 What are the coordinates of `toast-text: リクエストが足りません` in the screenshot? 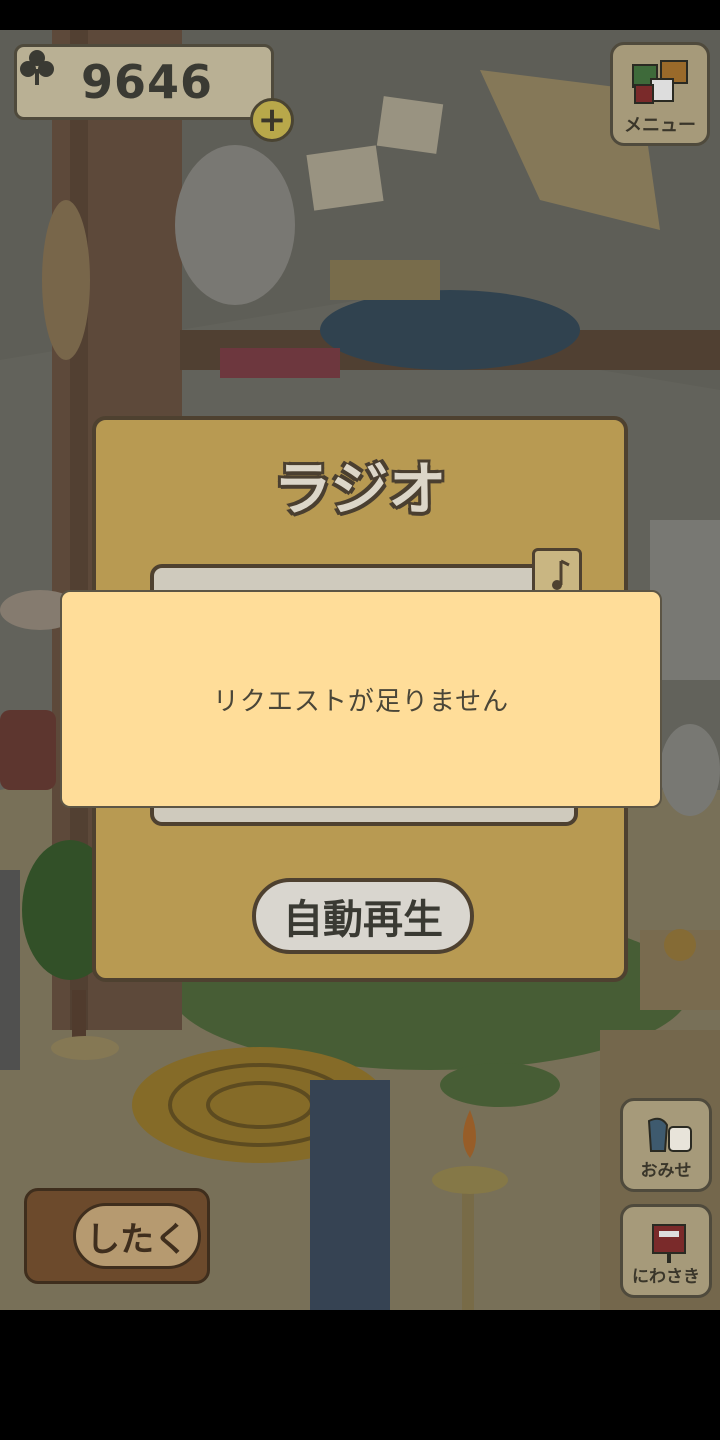 It's located at (361, 701).